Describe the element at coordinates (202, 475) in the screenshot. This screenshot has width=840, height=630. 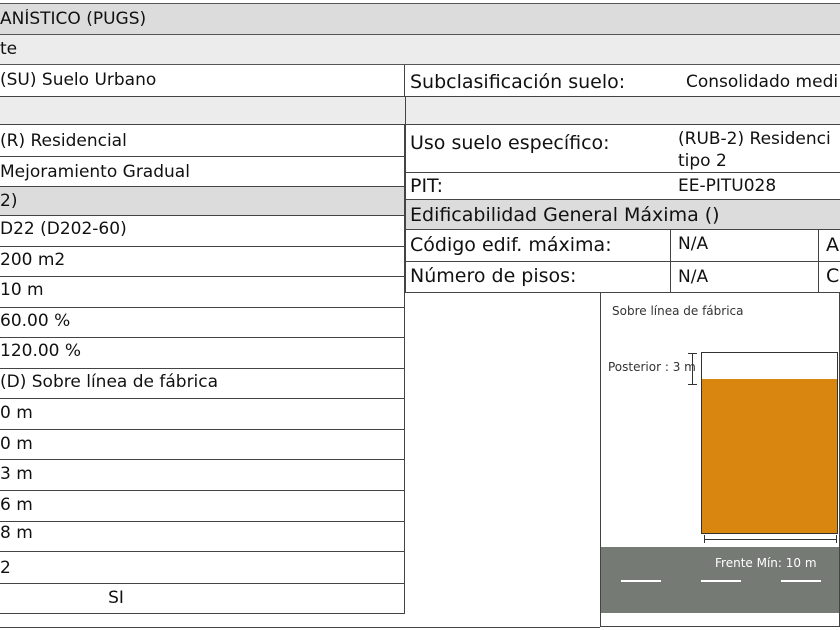
I see `value-row: 3 m` at that location.